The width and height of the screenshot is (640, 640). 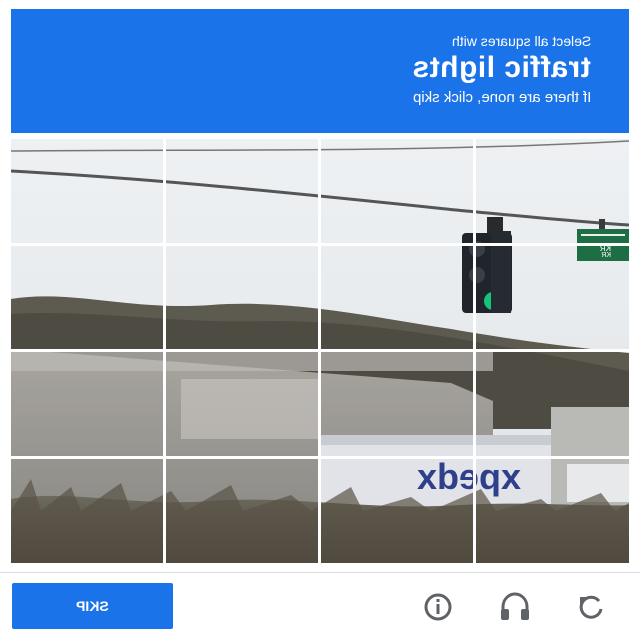 What do you see at coordinates (591, 607) in the screenshot?
I see `refresh-icon` at bounding box center [591, 607].